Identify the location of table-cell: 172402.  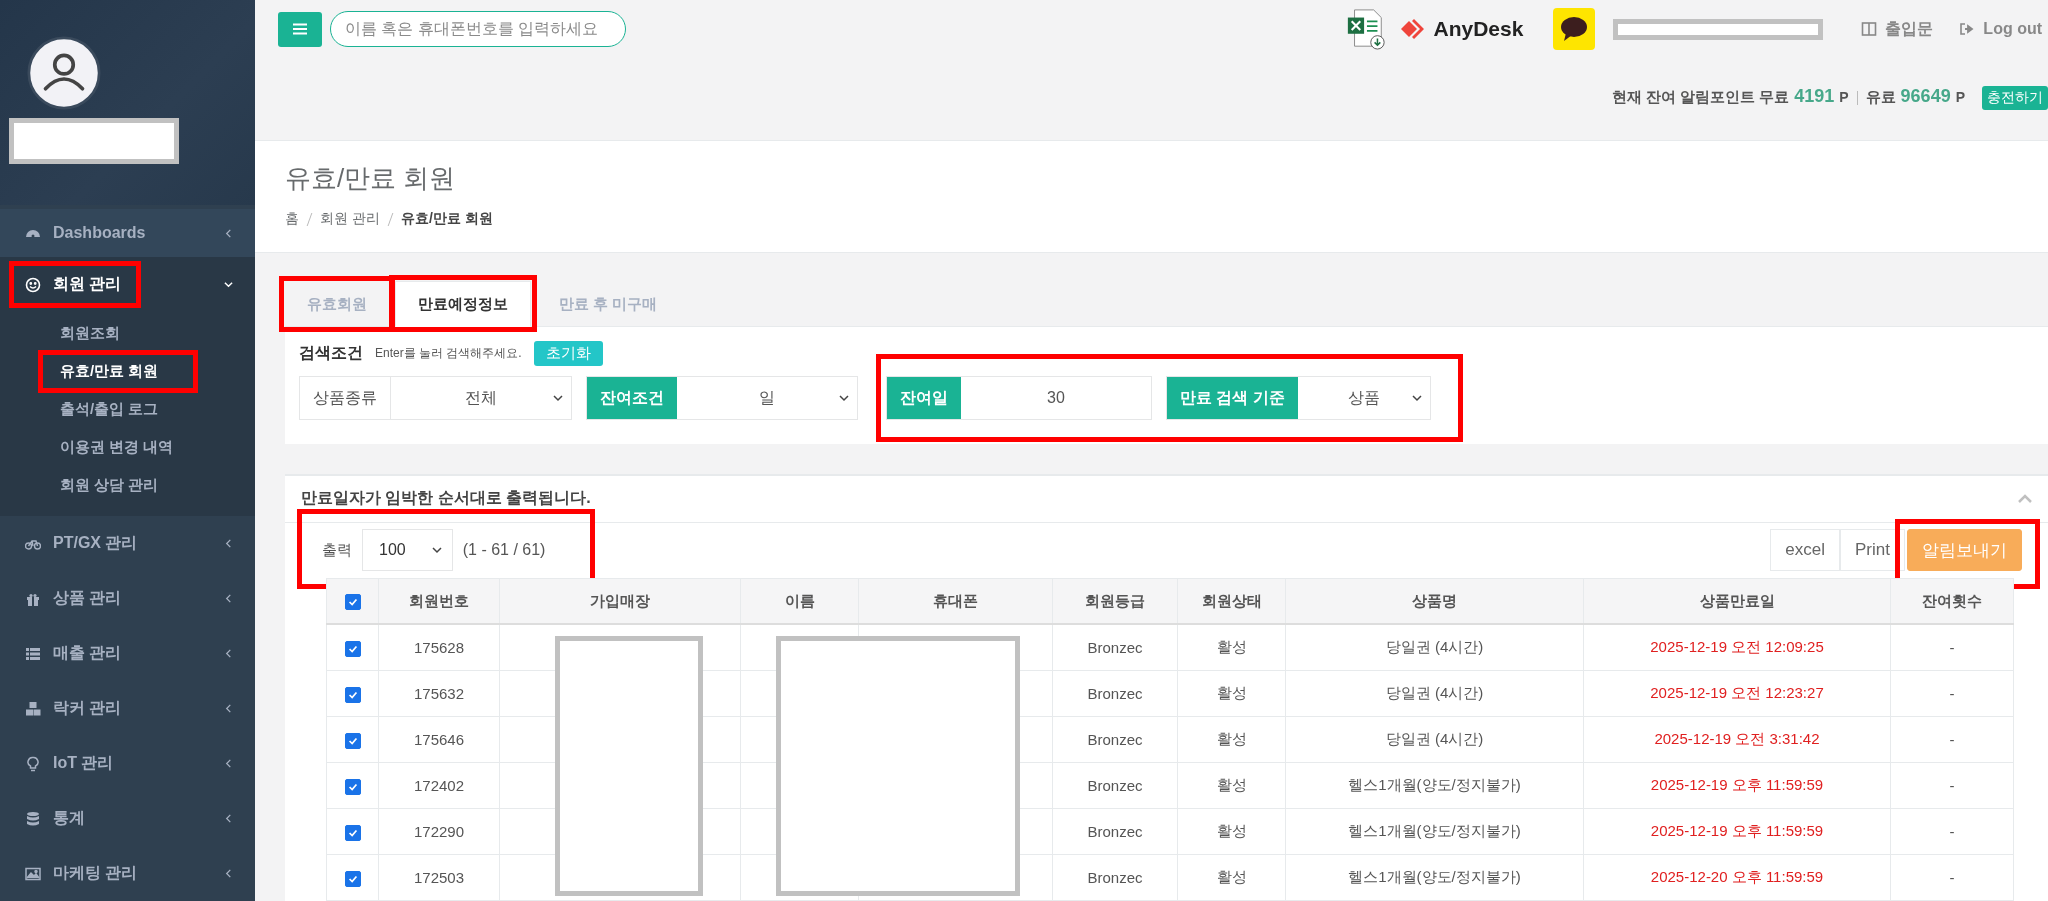
(439, 785).